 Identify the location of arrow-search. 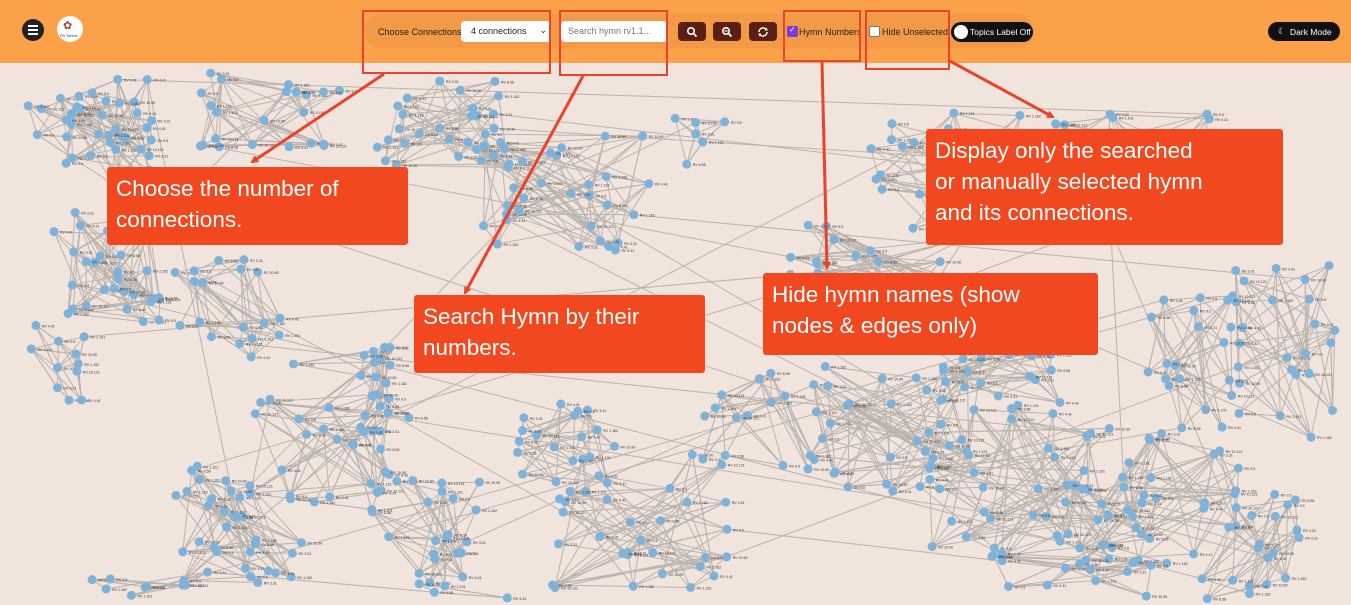
(524, 185).